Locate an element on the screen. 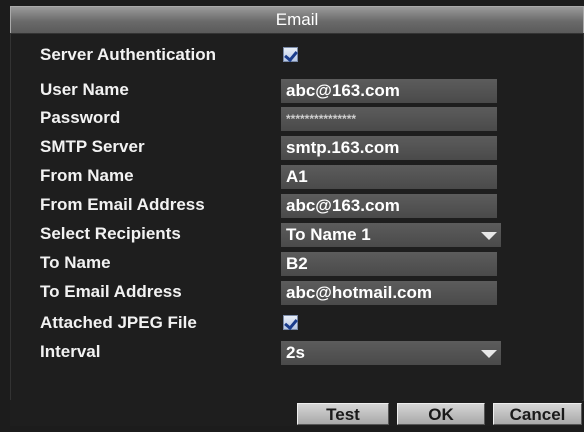  select-recipients-label: Select Recipients is located at coordinates (110, 233).